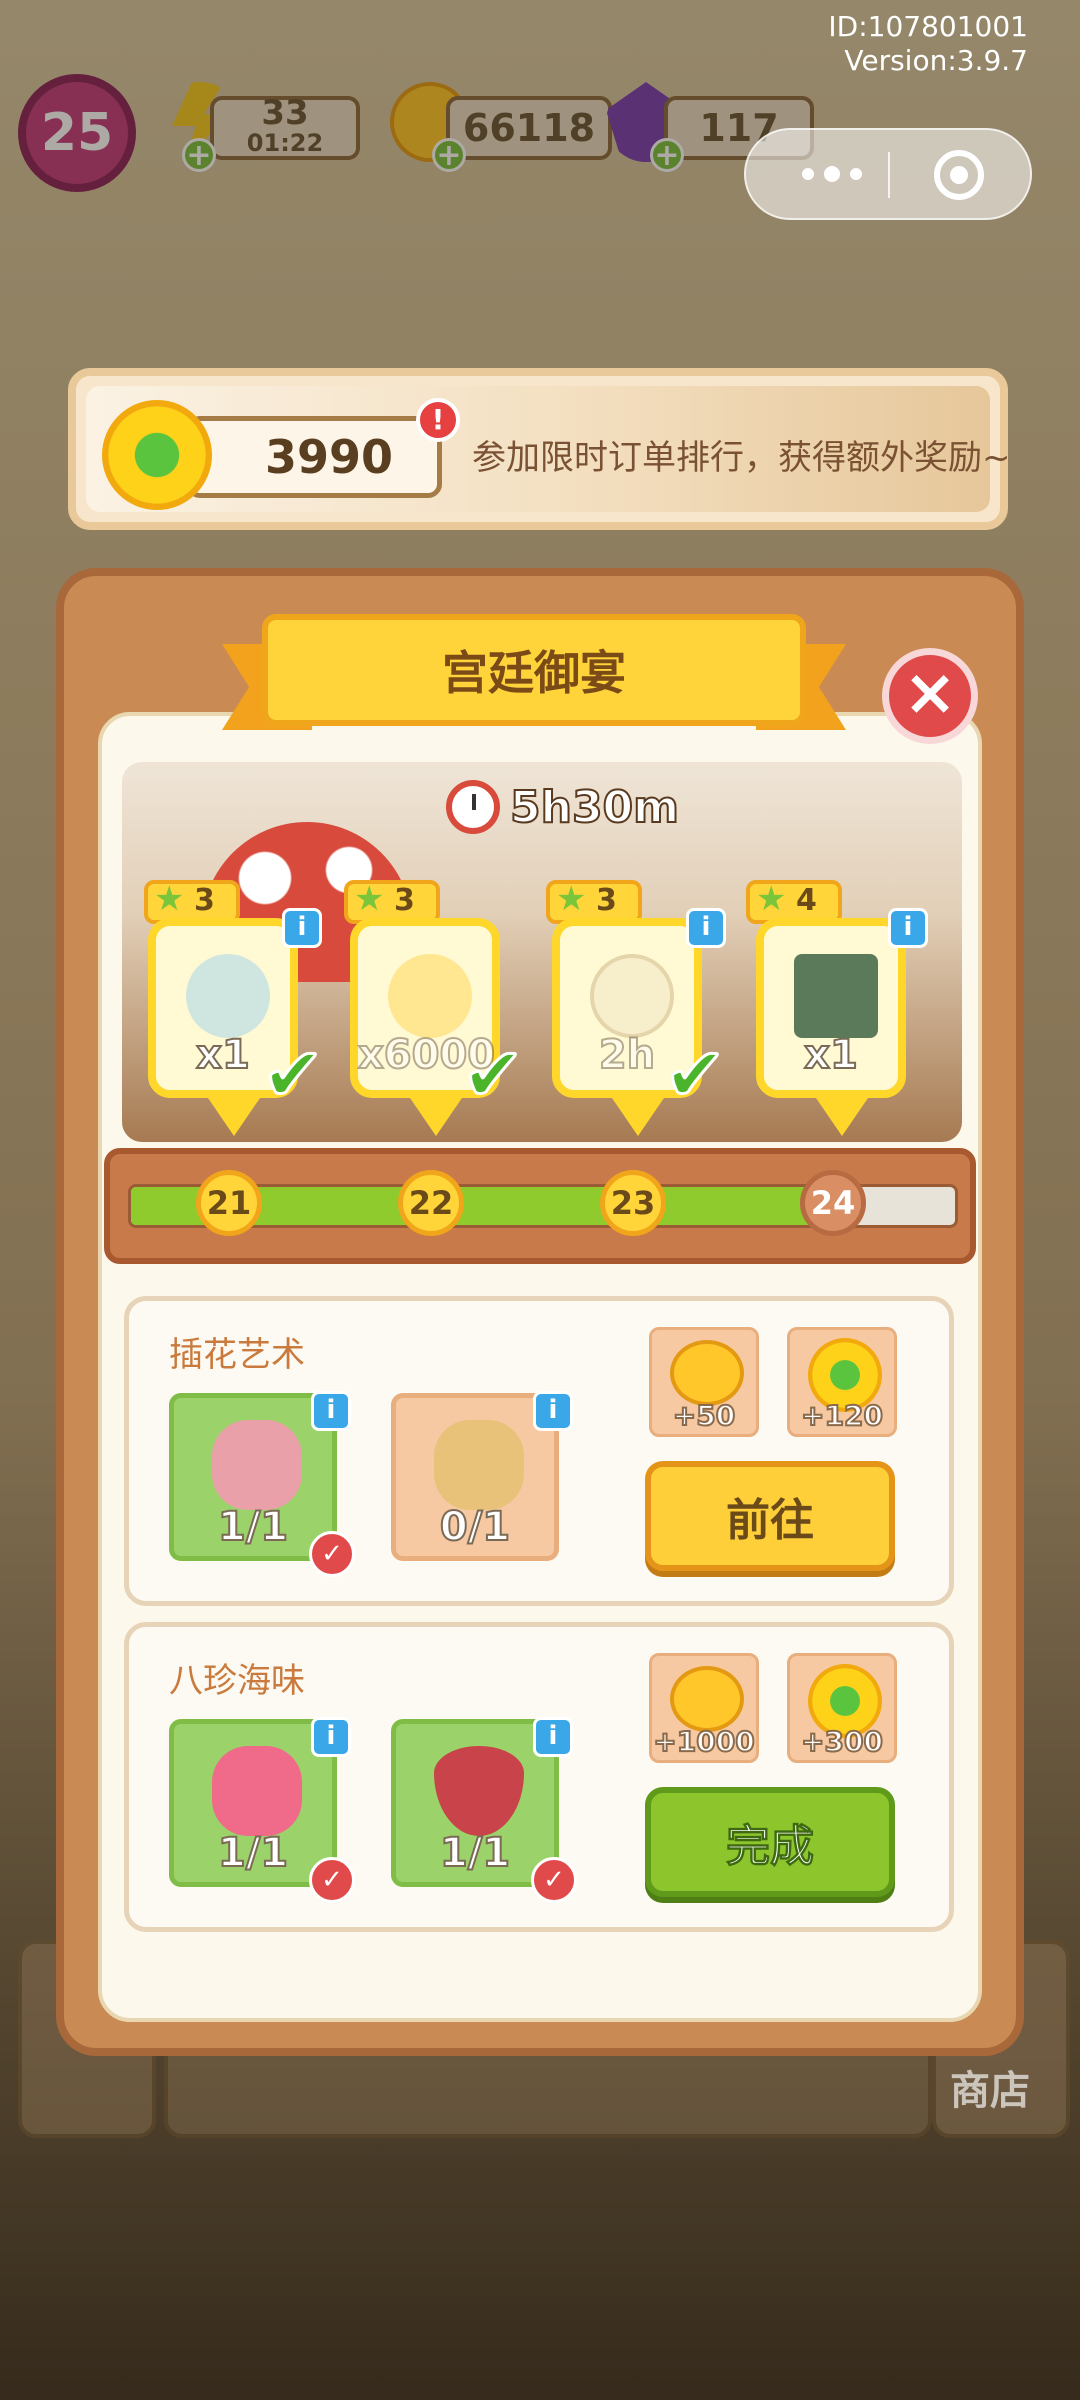  What do you see at coordinates (842, 1382) in the screenshot?
I see `reward-flower: +120` at bounding box center [842, 1382].